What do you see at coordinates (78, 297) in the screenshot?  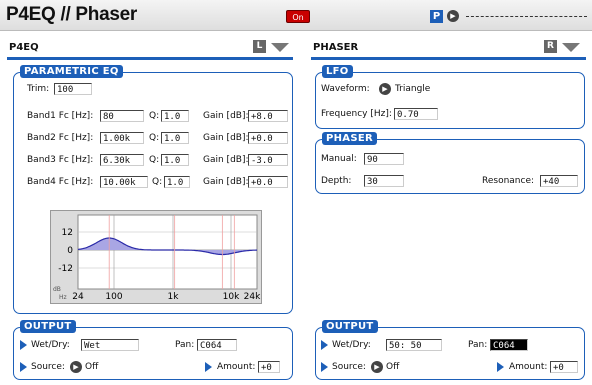 I see `x-tick-24: 24` at bounding box center [78, 297].